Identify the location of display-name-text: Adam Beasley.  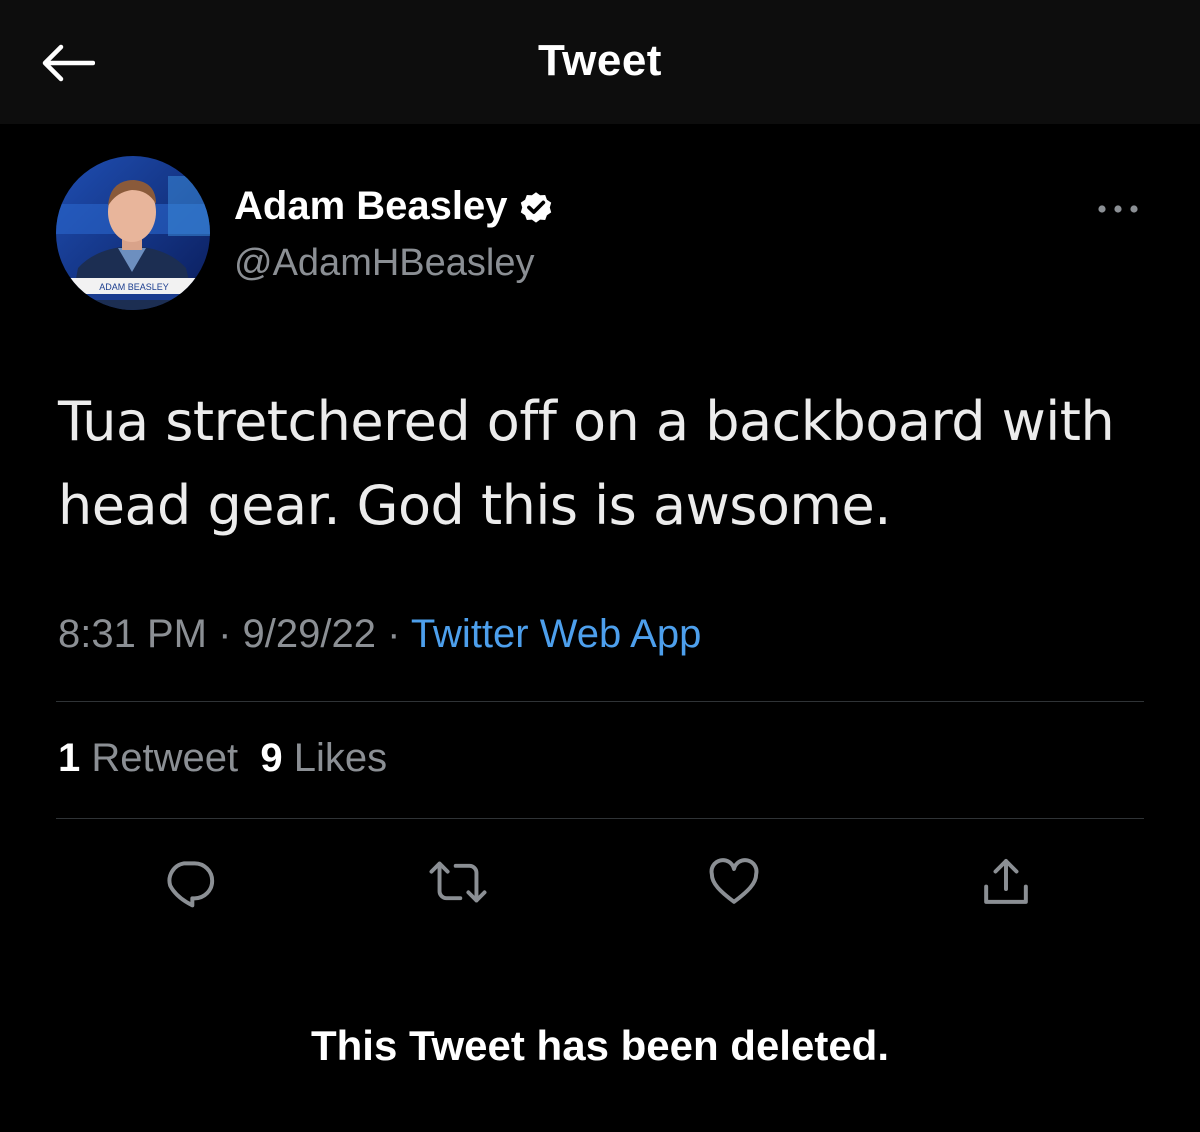
(371, 206).